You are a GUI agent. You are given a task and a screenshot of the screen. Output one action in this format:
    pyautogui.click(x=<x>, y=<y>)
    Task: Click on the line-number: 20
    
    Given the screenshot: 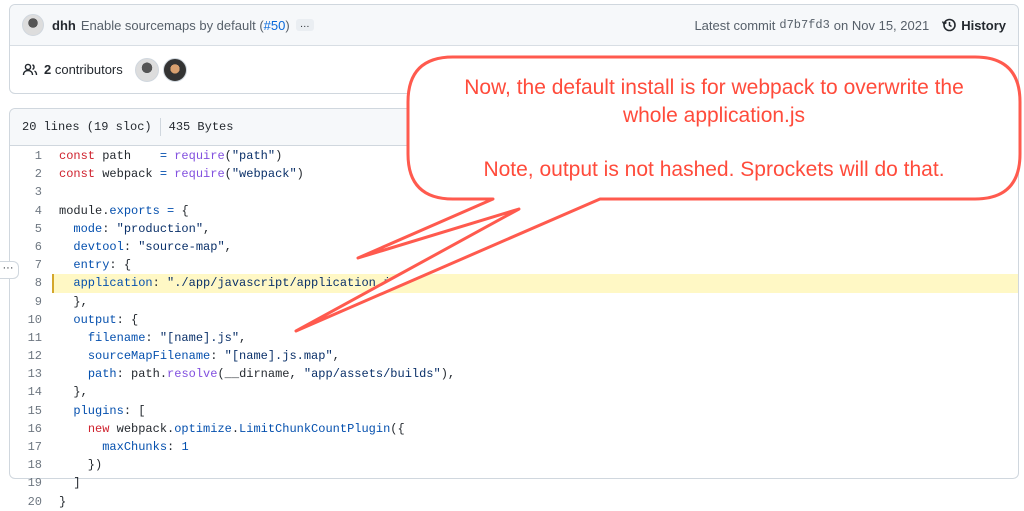 What is the action you would take?
    pyautogui.click(x=26, y=502)
    